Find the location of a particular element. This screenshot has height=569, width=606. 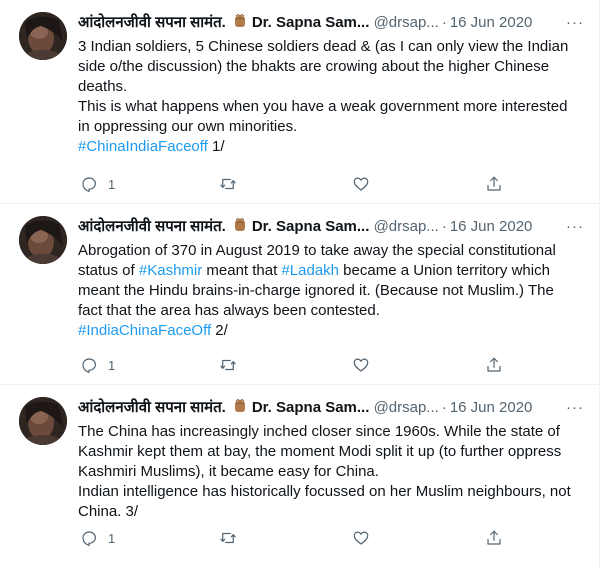

thread-index: 2/ is located at coordinates (219, 330).